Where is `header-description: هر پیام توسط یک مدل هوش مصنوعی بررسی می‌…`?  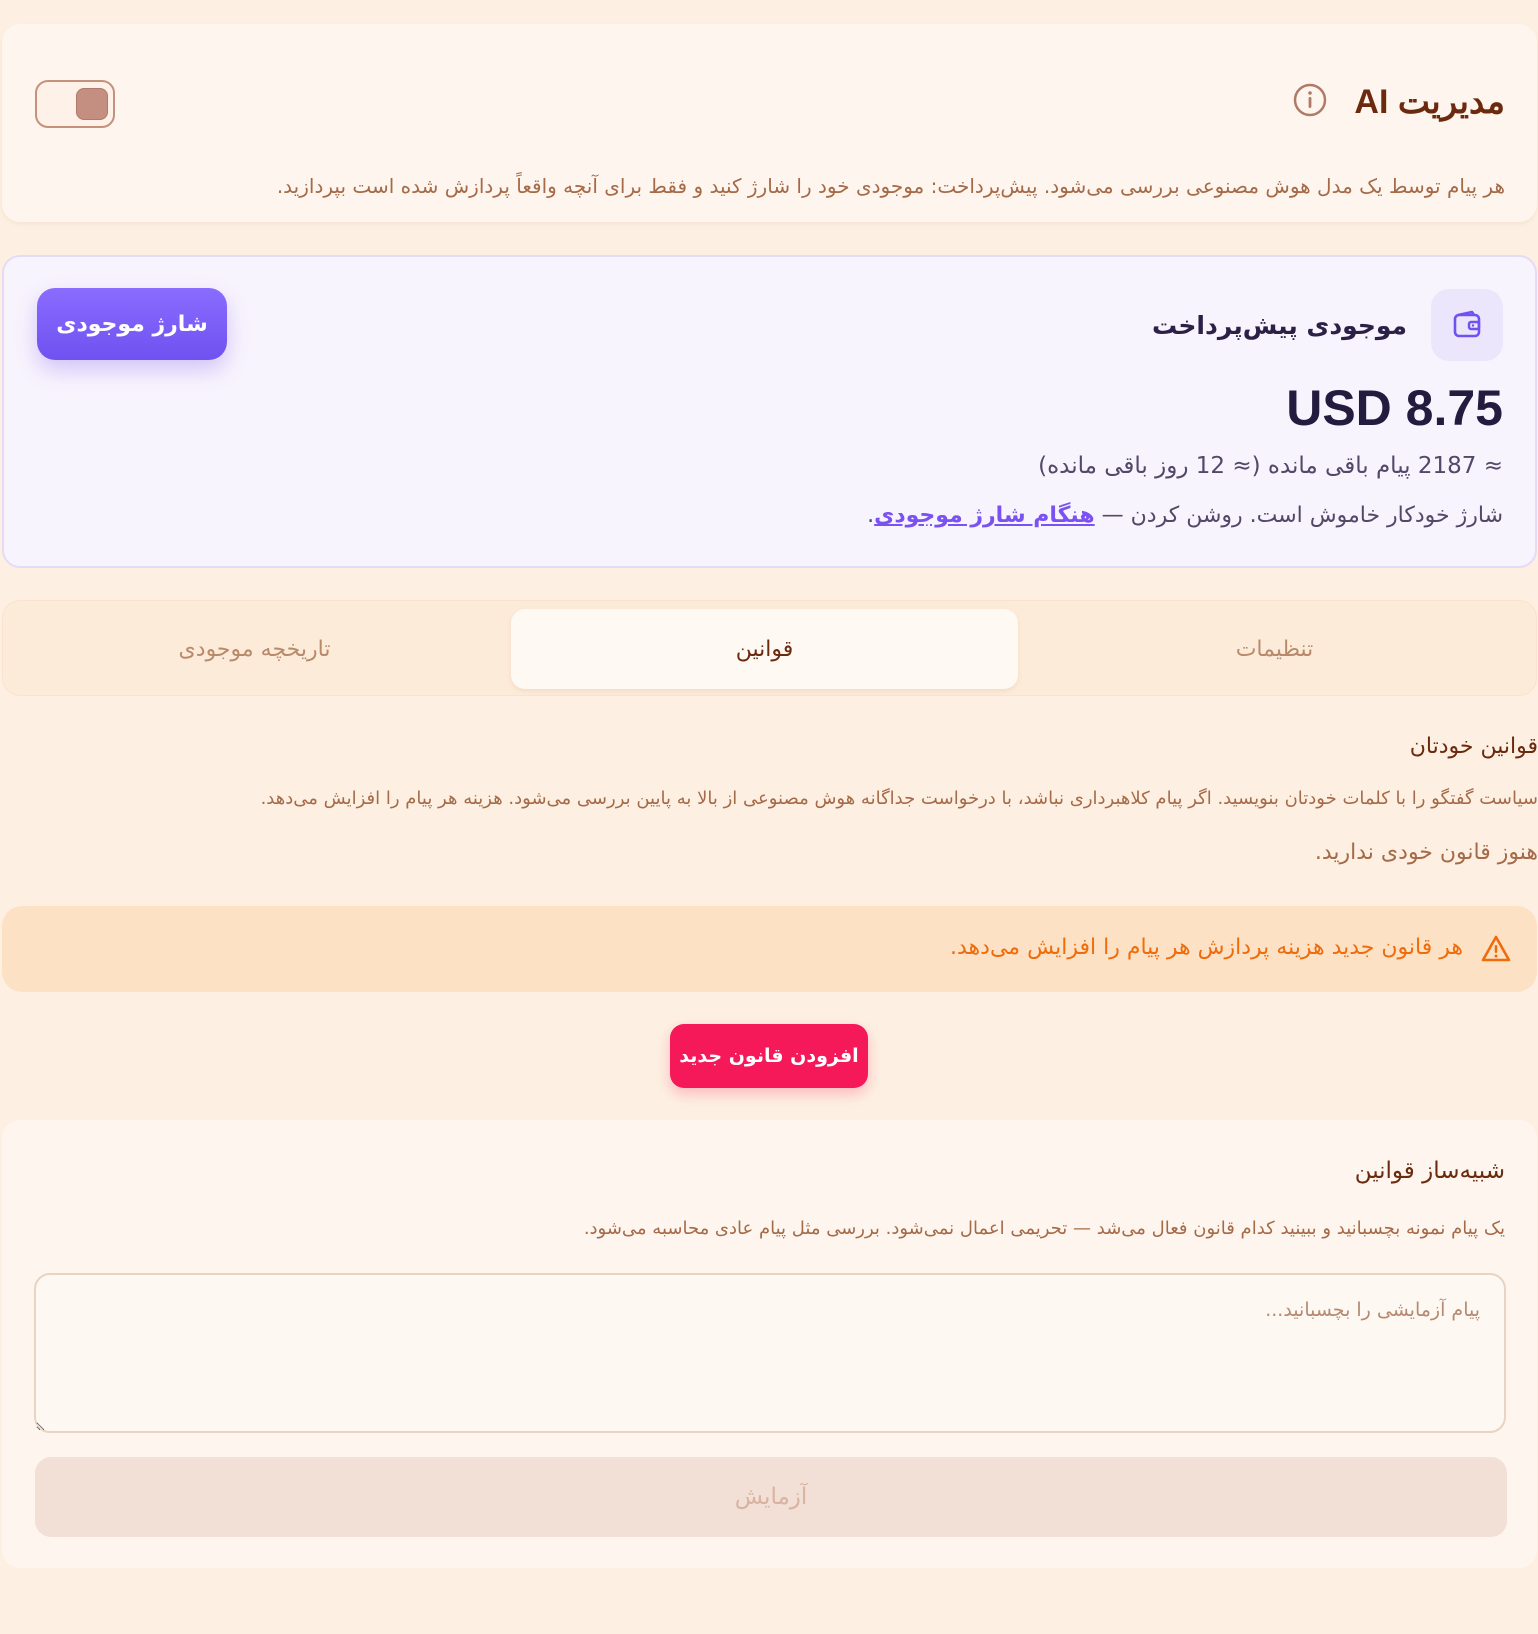 header-description: هر پیام توسط یک مدل هوش مصنوعی بررسی می‌… is located at coordinates (890, 186).